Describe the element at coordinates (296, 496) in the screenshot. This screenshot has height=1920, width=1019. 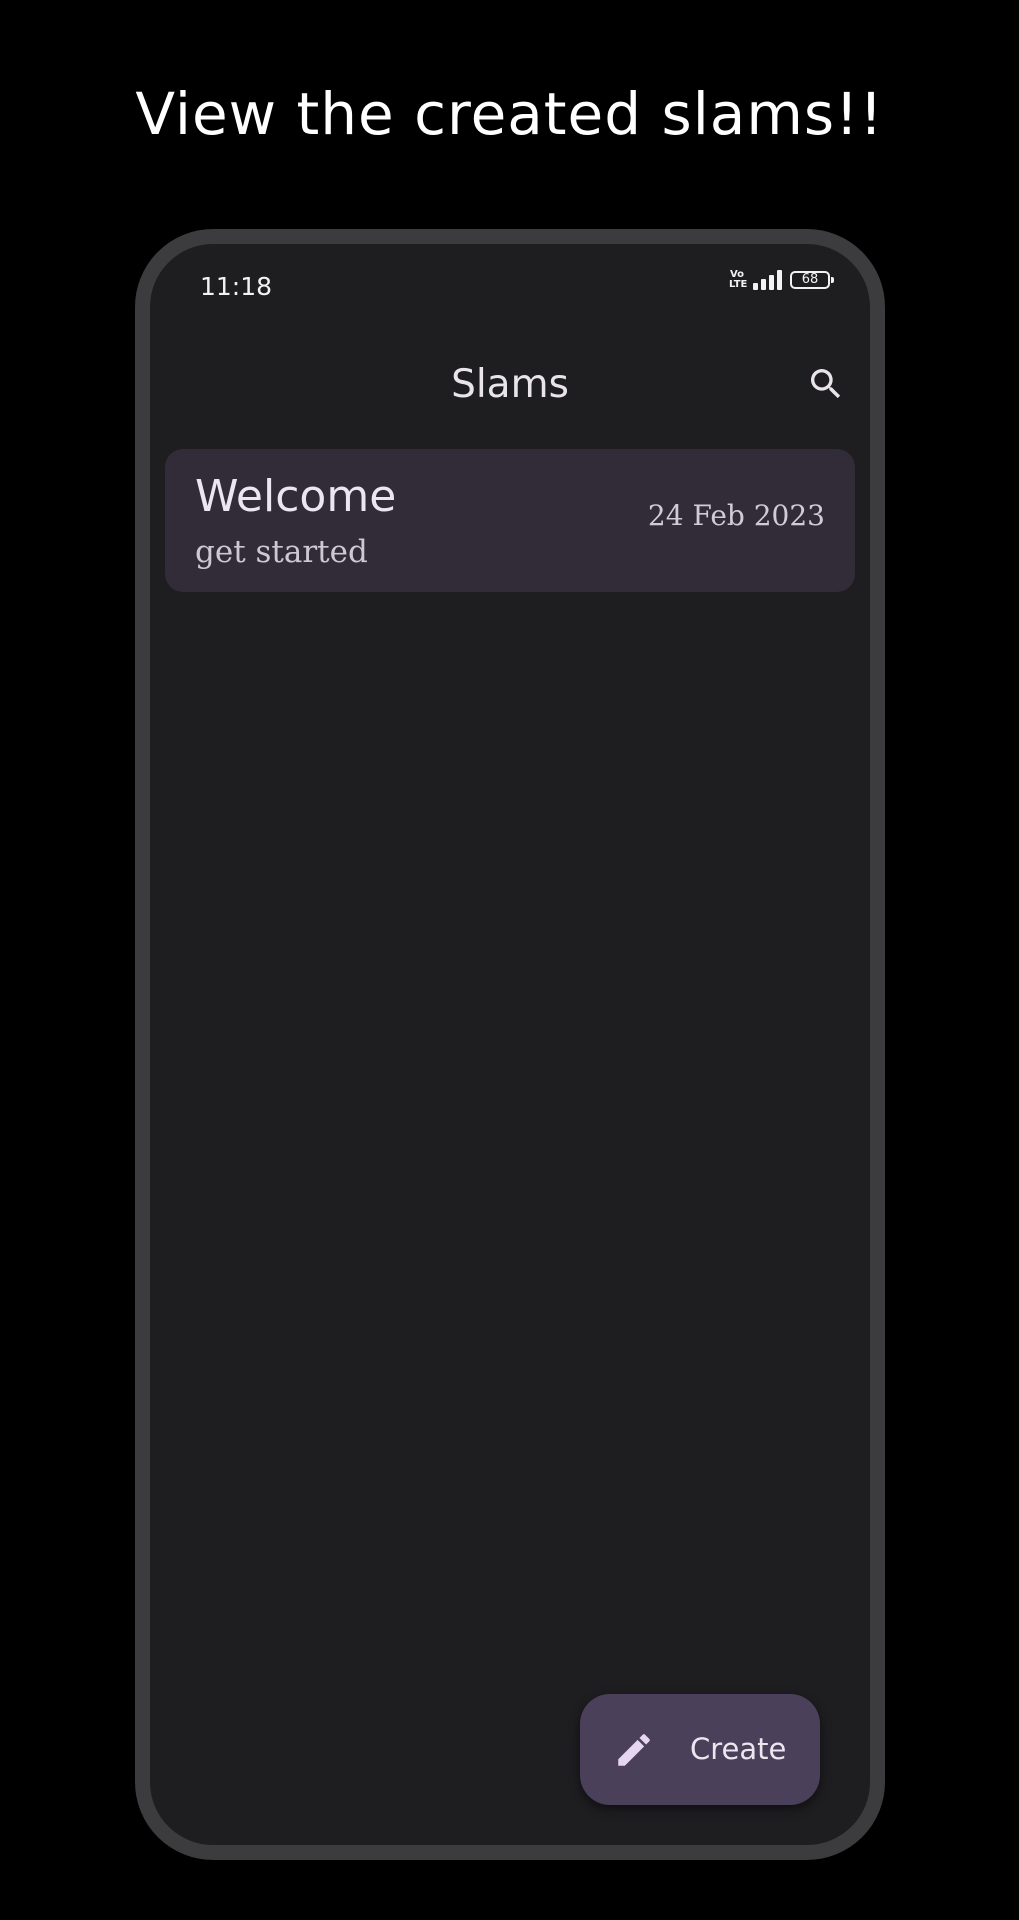
I see `slam-title: Welcome` at that location.